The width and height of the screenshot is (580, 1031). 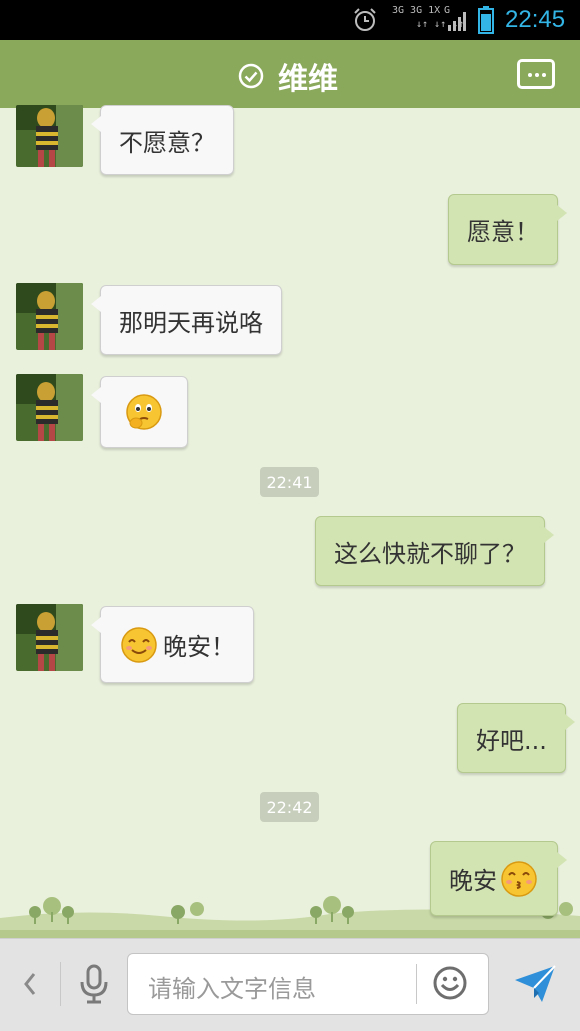 I want to click on alarm-icon, so click(x=365, y=19).